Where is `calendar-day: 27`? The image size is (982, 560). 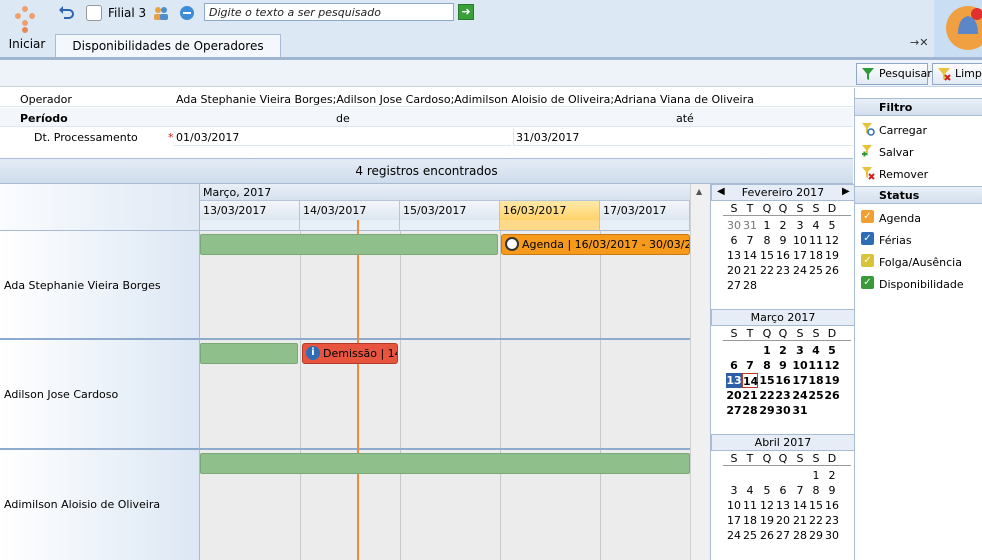
calendar-day: 27 is located at coordinates (734, 285).